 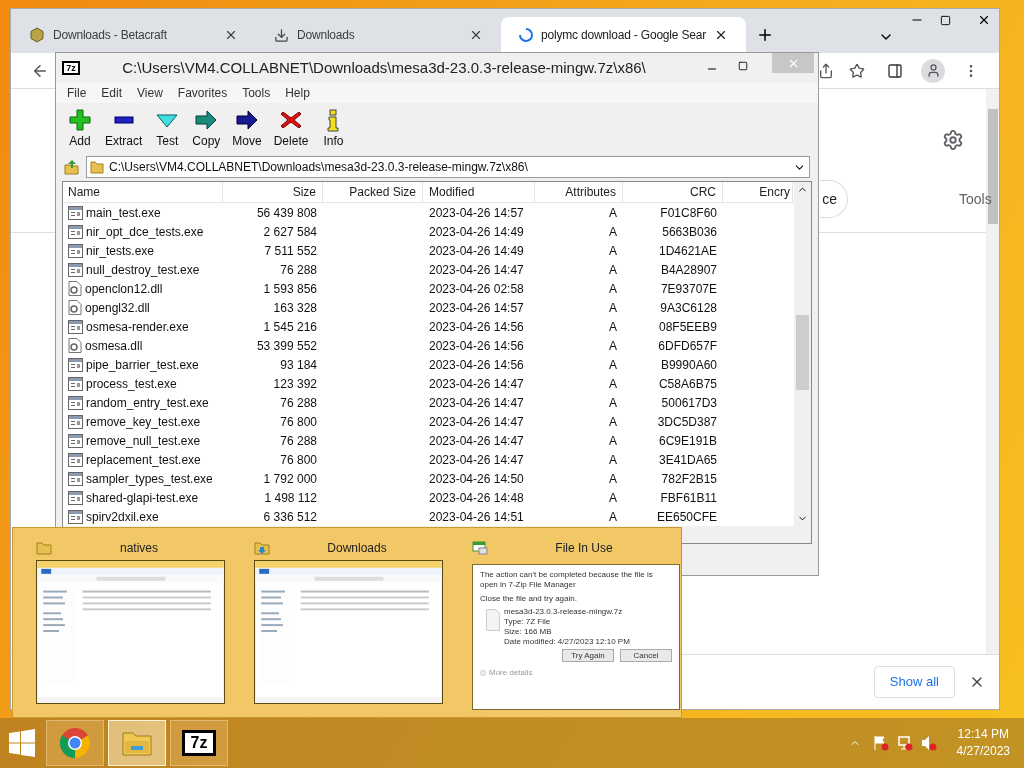 I want to click on toolbar-button: Copy, so click(x=206, y=129).